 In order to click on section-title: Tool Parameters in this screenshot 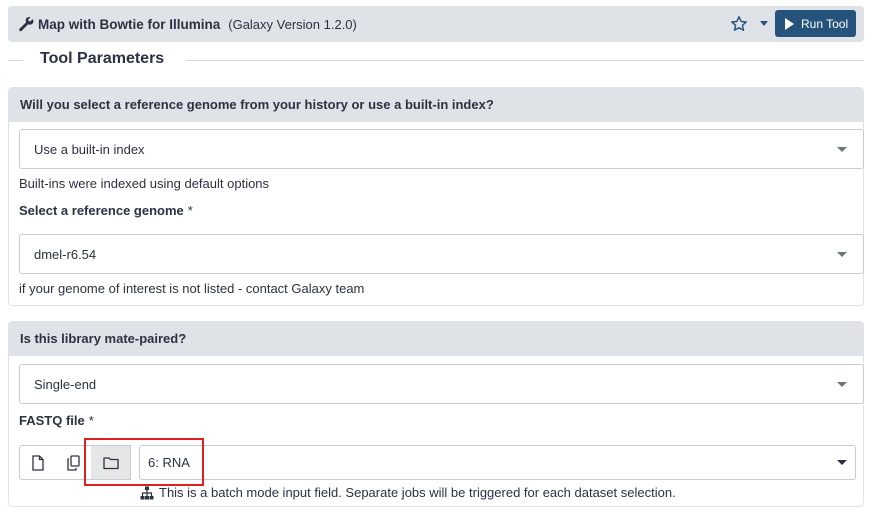, I will do `click(102, 58)`.